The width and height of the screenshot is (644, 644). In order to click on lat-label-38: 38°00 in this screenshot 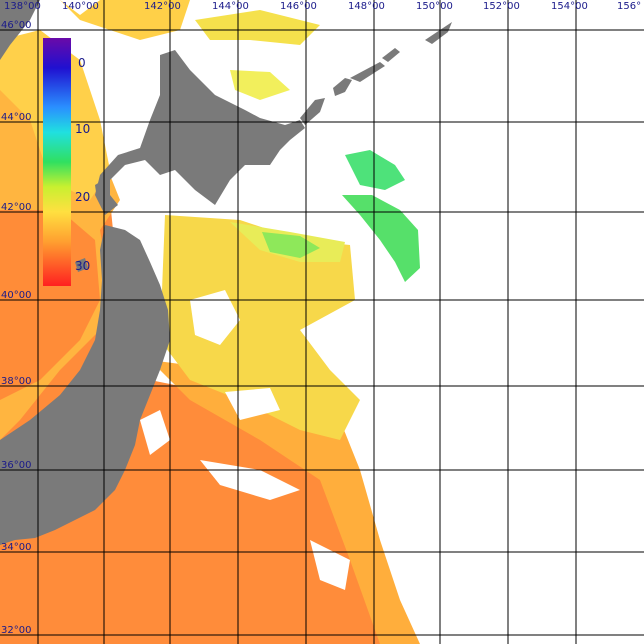, I will do `click(16, 381)`.